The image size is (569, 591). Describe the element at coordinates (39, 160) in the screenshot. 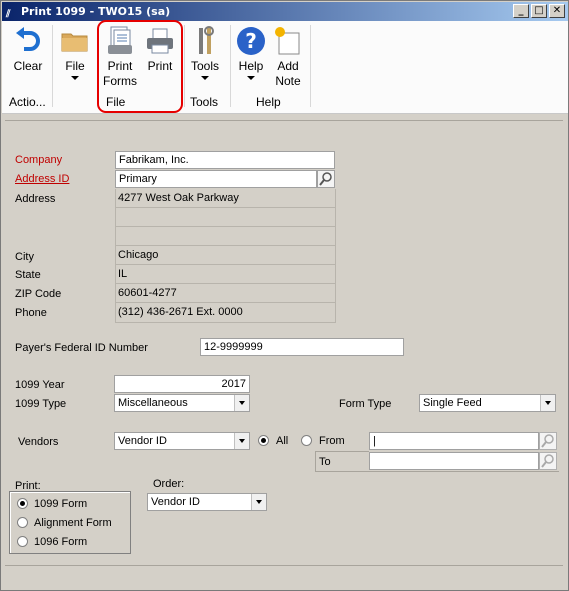

I see `company-label: Company` at that location.